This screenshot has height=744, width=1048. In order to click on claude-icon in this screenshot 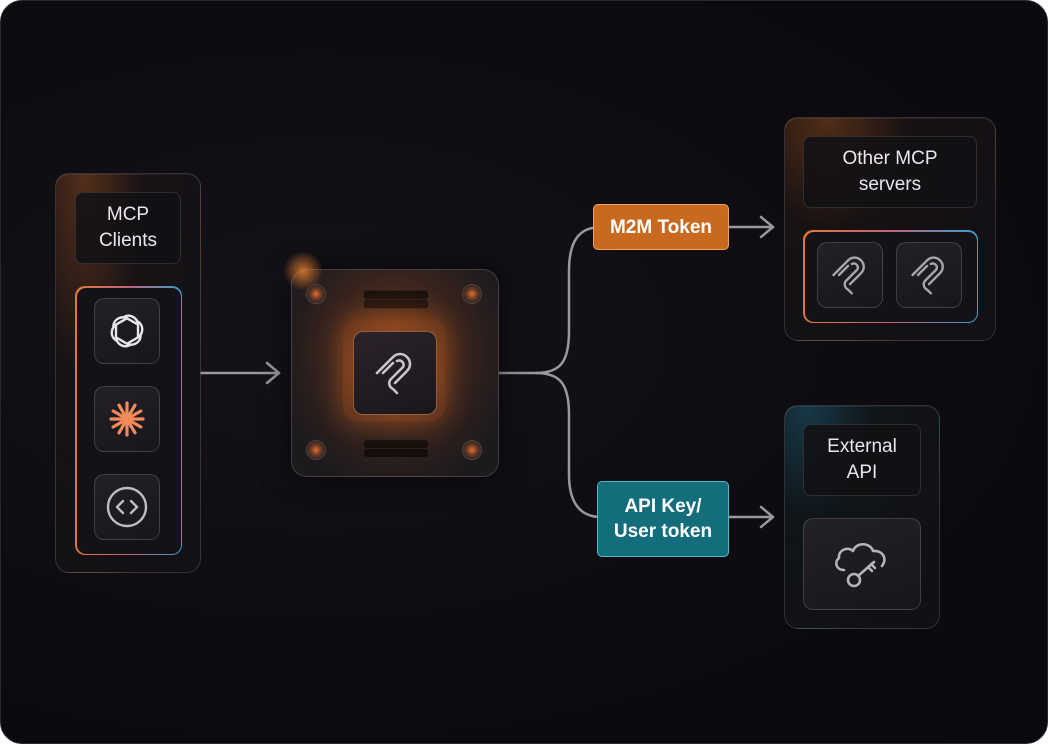, I will do `click(127, 419)`.